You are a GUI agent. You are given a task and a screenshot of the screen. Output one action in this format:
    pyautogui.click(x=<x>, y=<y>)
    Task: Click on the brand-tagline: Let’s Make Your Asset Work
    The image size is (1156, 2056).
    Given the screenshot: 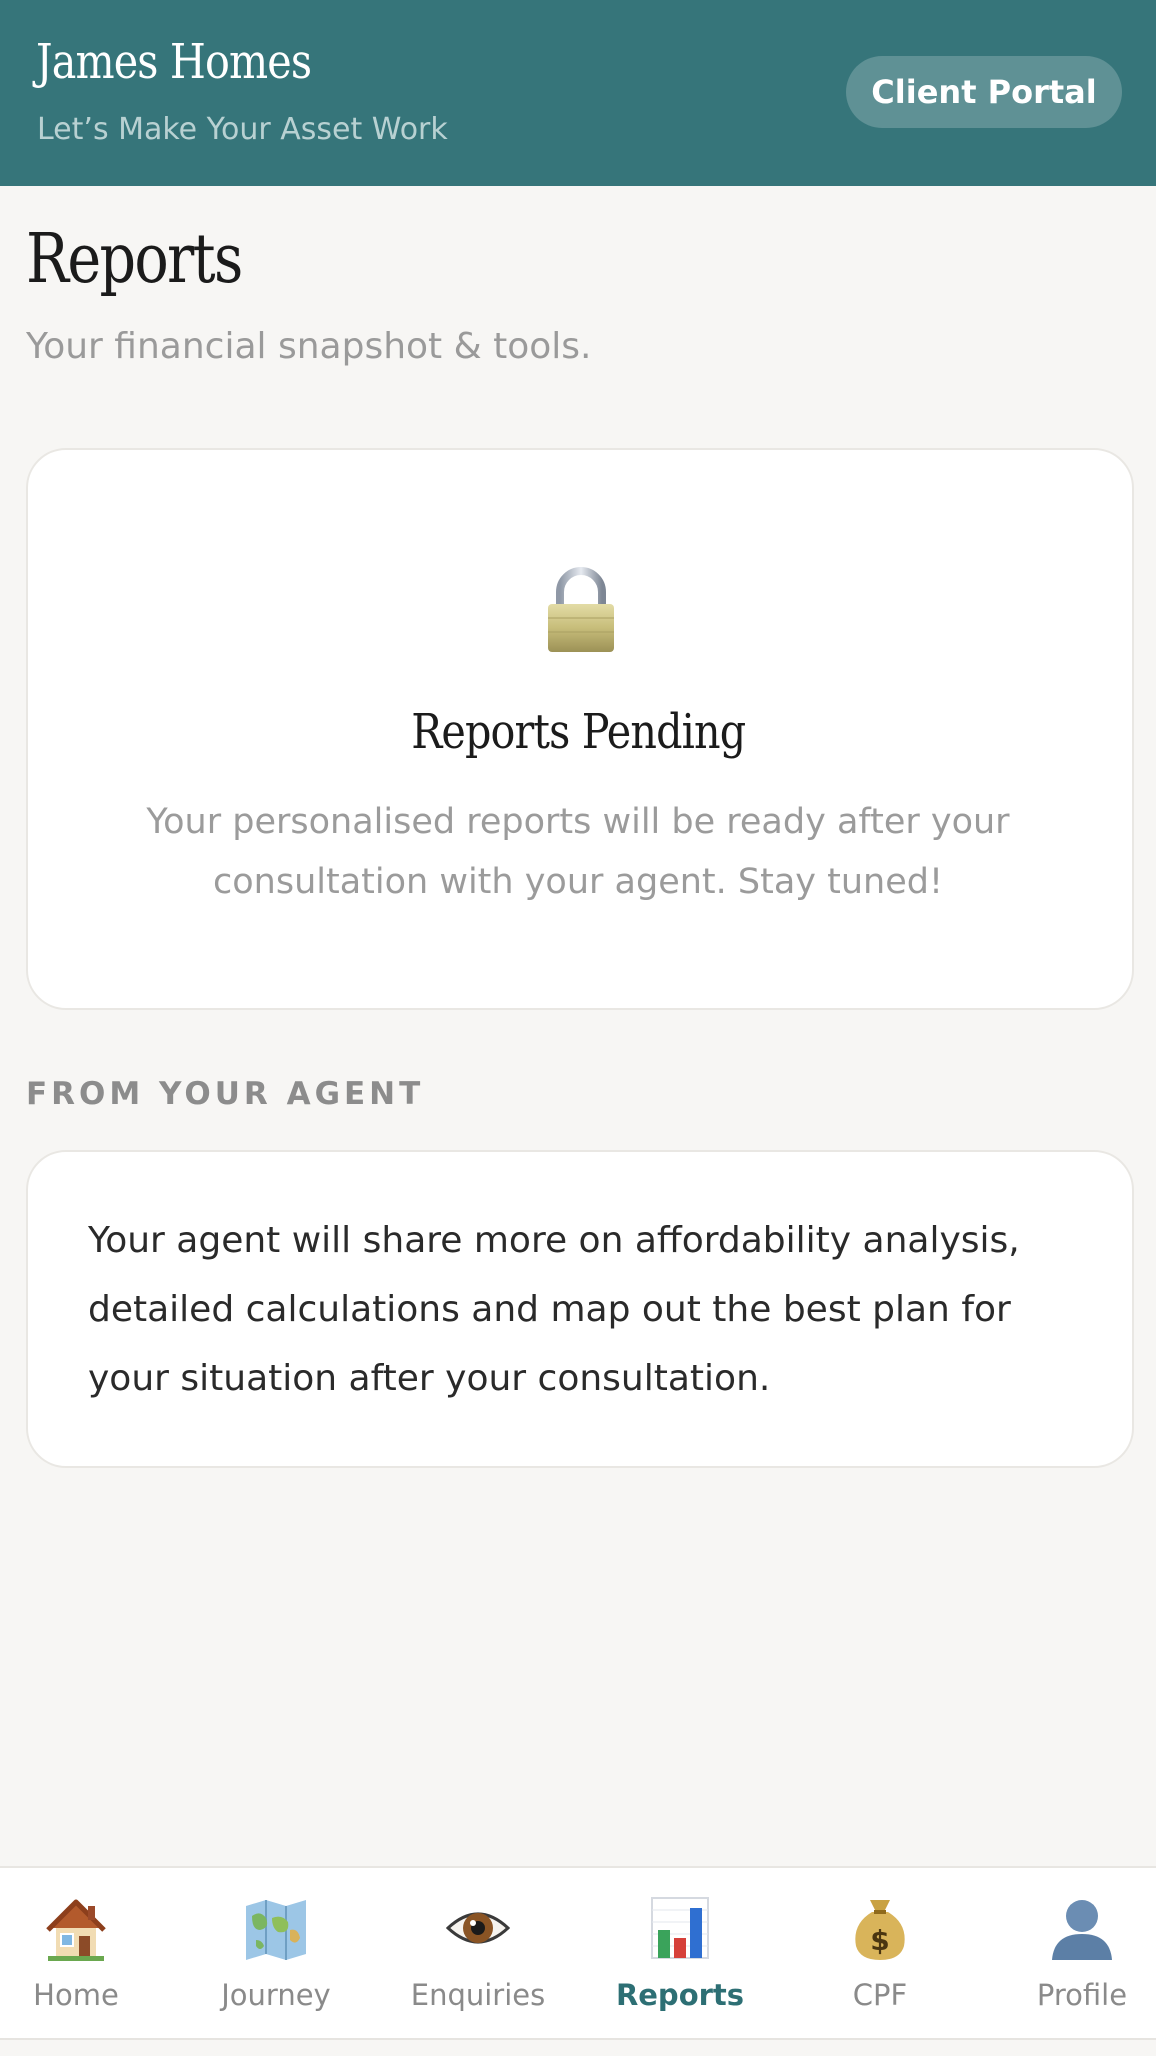 What is the action you would take?
    pyautogui.click(x=242, y=129)
    